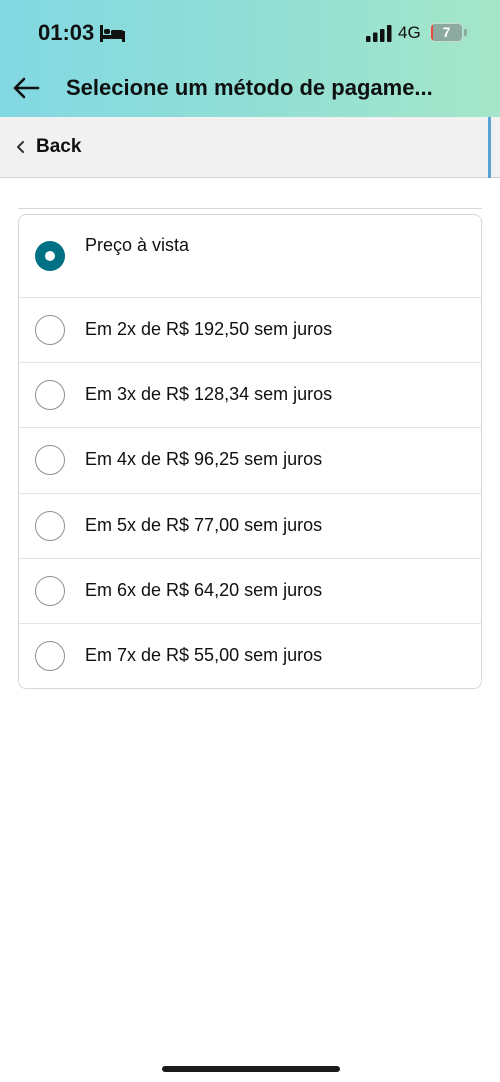 This screenshot has height=1082, width=500. What do you see at coordinates (250, 147) in the screenshot?
I see `back-navigation-bar: Back` at bounding box center [250, 147].